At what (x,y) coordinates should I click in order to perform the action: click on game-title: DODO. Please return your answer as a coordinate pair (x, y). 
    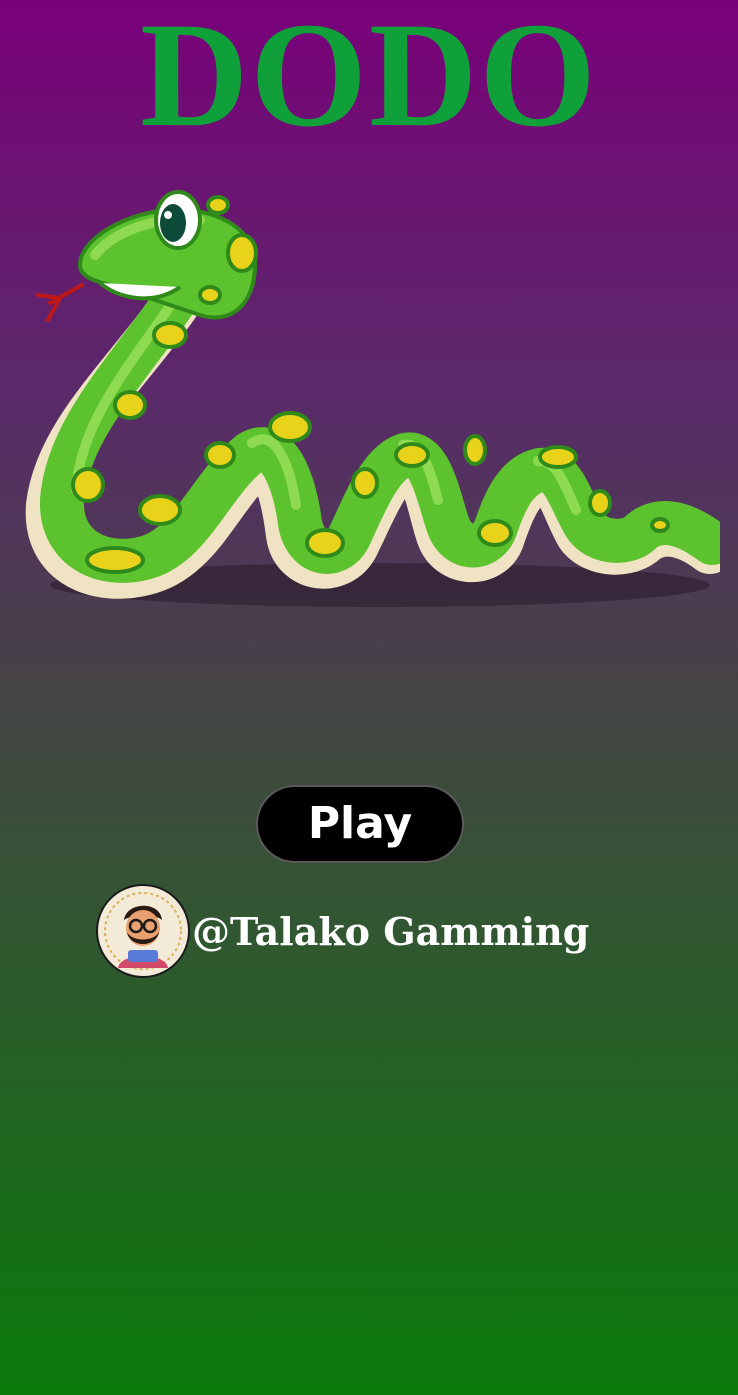
    Looking at the image, I should click on (369, 79).